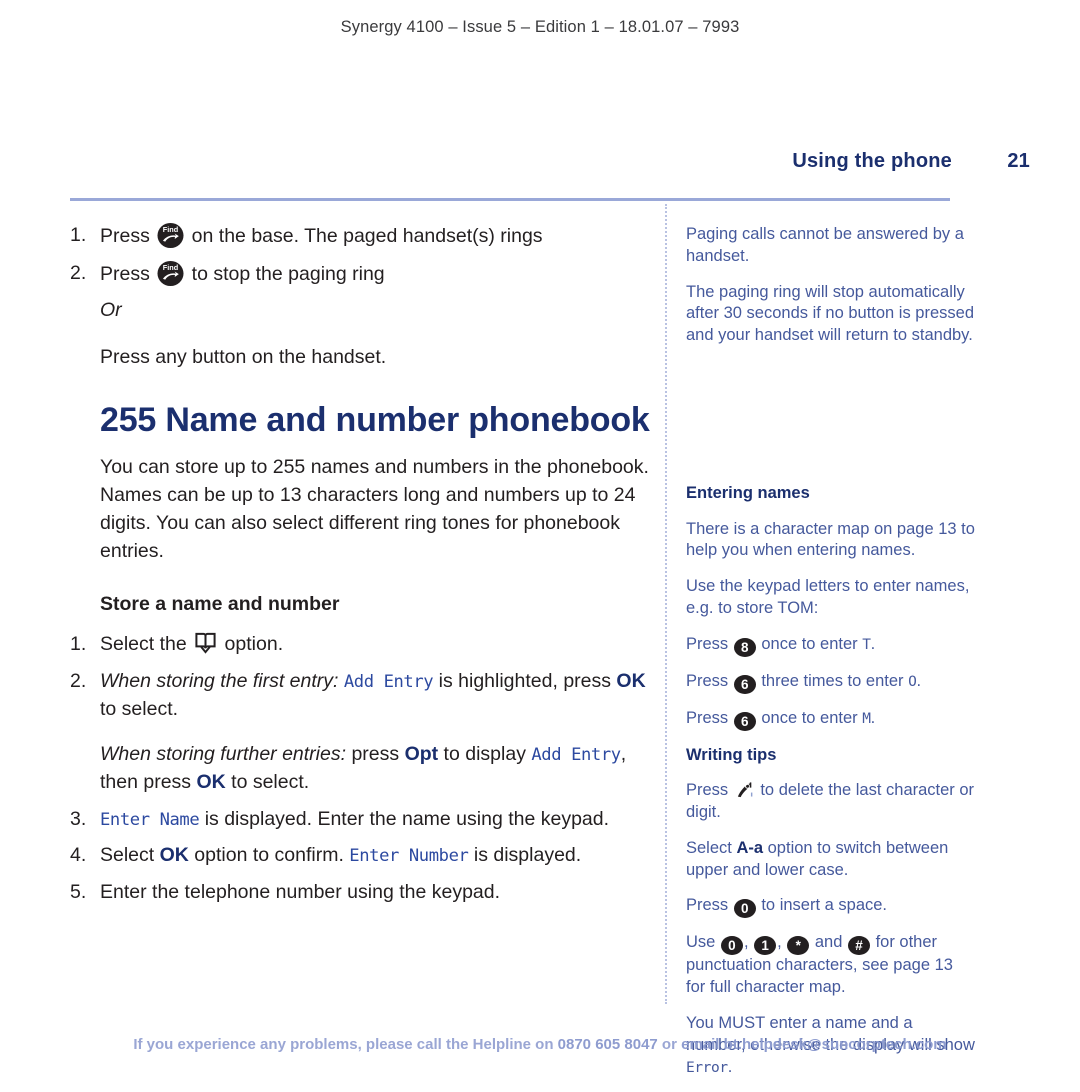 The width and height of the screenshot is (1080, 1092). Describe the element at coordinates (78, 891) in the screenshot. I see `list-number: 5.` at that location.